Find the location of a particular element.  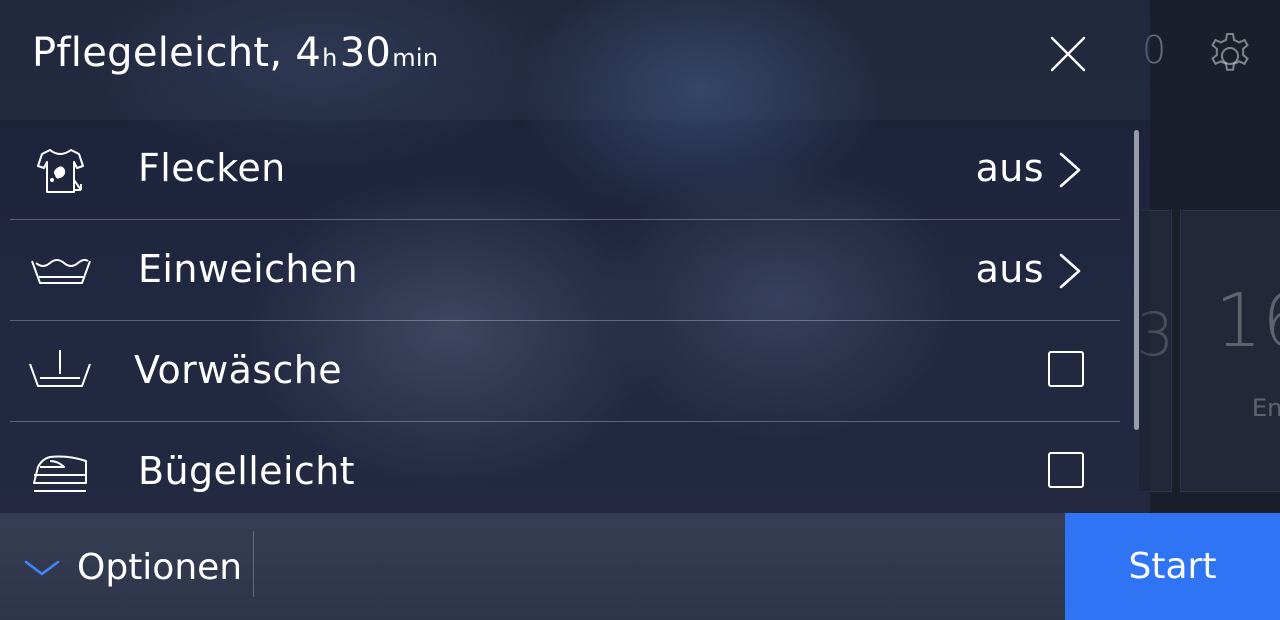

option-row-flecken: Flecken aus is located at coordinates (565, 170).